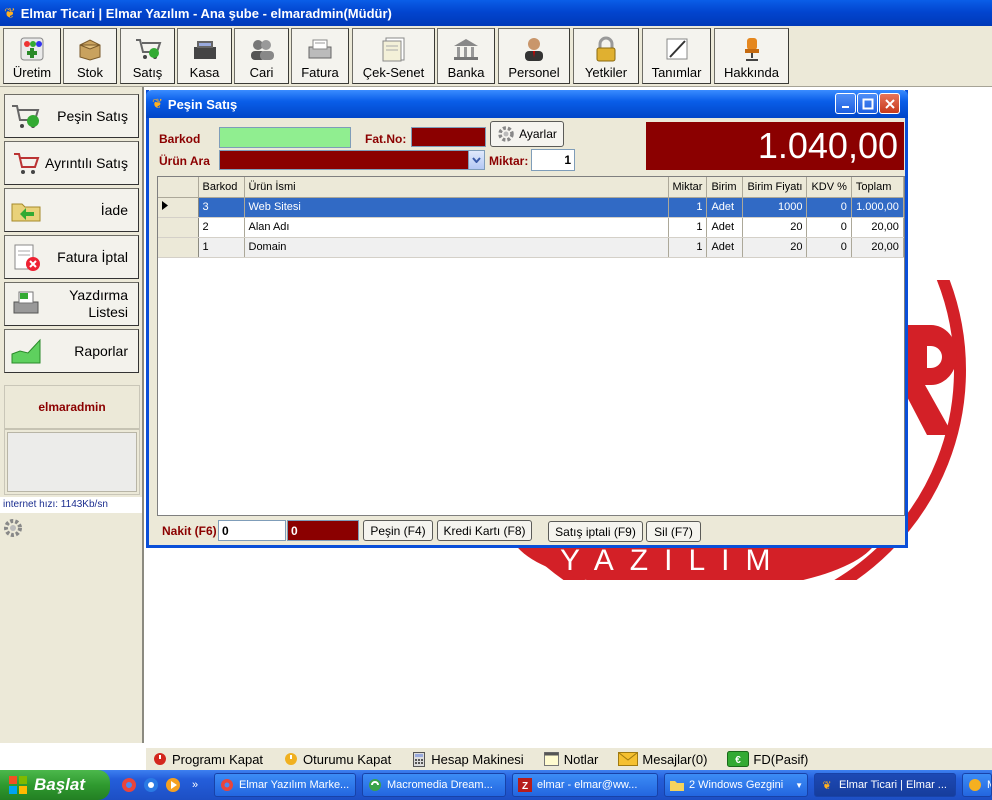  Describe the element at coordinates (394, 49) in the screenshot. I see `cheque-icon` at that location.